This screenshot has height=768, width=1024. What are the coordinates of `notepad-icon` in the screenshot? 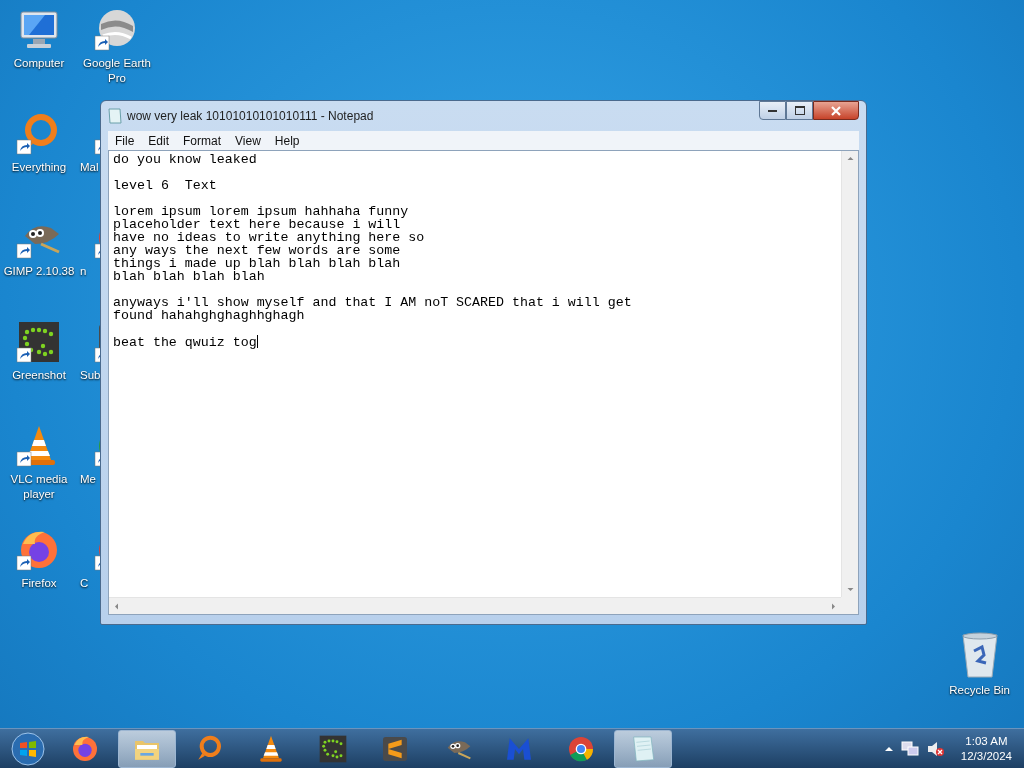 It's located at (115, 116).